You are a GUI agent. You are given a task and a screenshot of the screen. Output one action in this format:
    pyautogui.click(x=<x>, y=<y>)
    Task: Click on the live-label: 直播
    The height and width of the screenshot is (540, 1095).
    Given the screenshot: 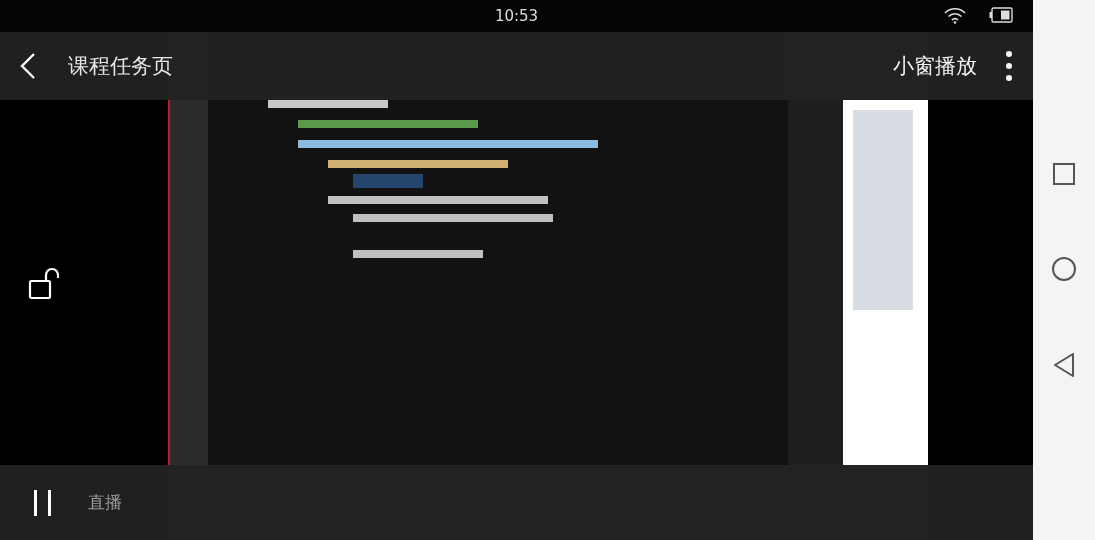 What is the action you would take?
    pyautogui.click(x=105, y=502)
    